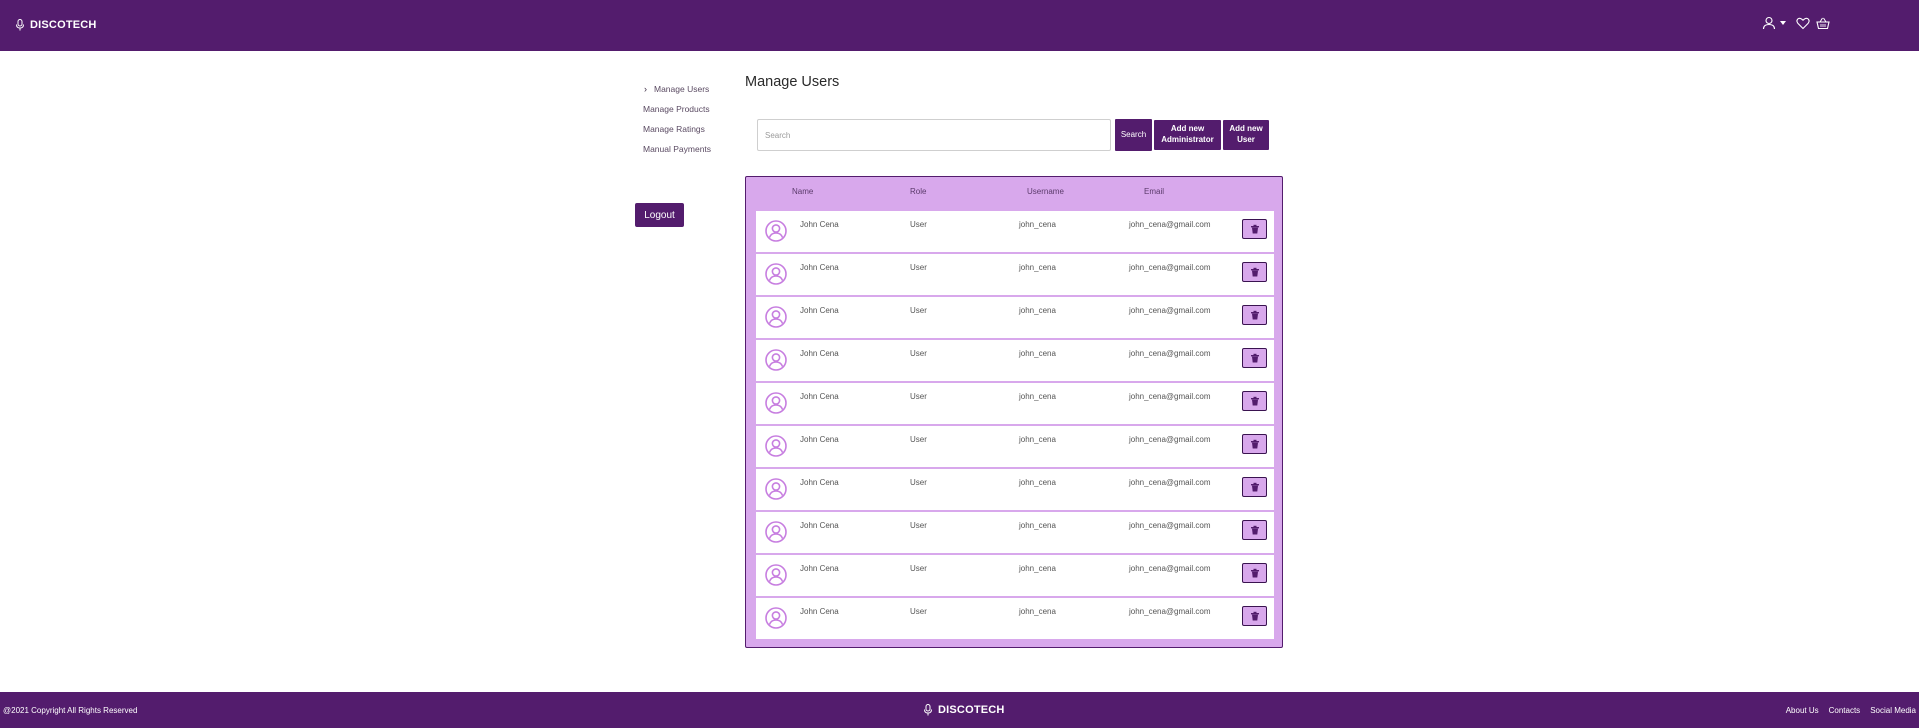  I want to click on cart-button, so click(1823, 23).